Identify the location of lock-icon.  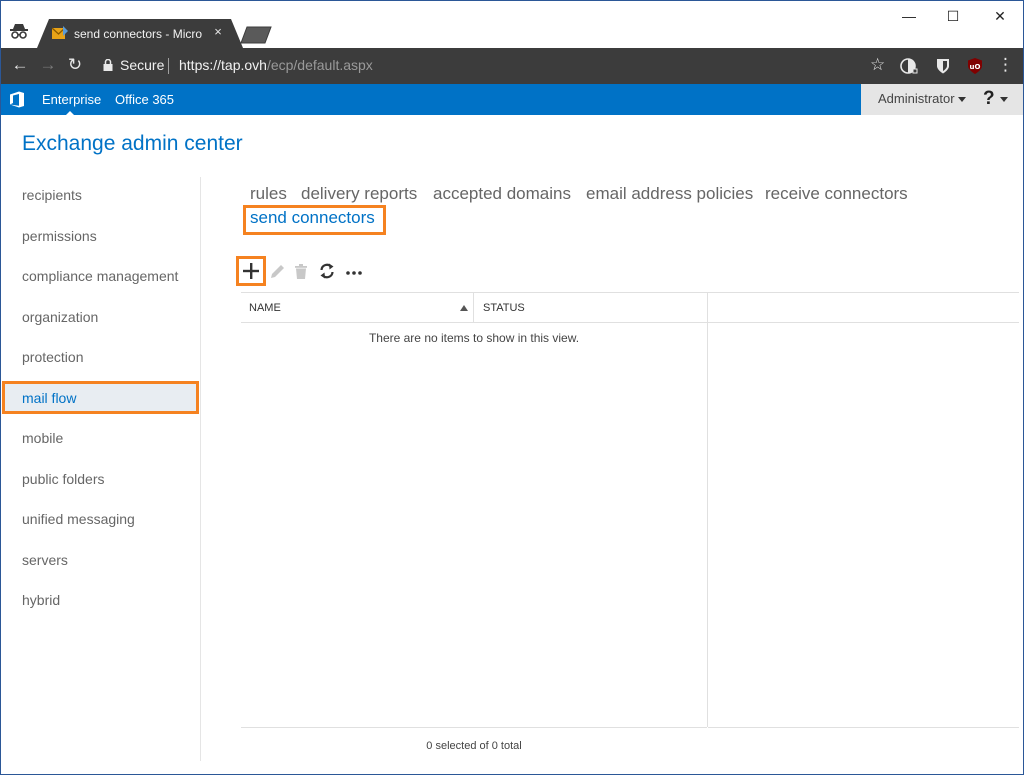
(108, 65).